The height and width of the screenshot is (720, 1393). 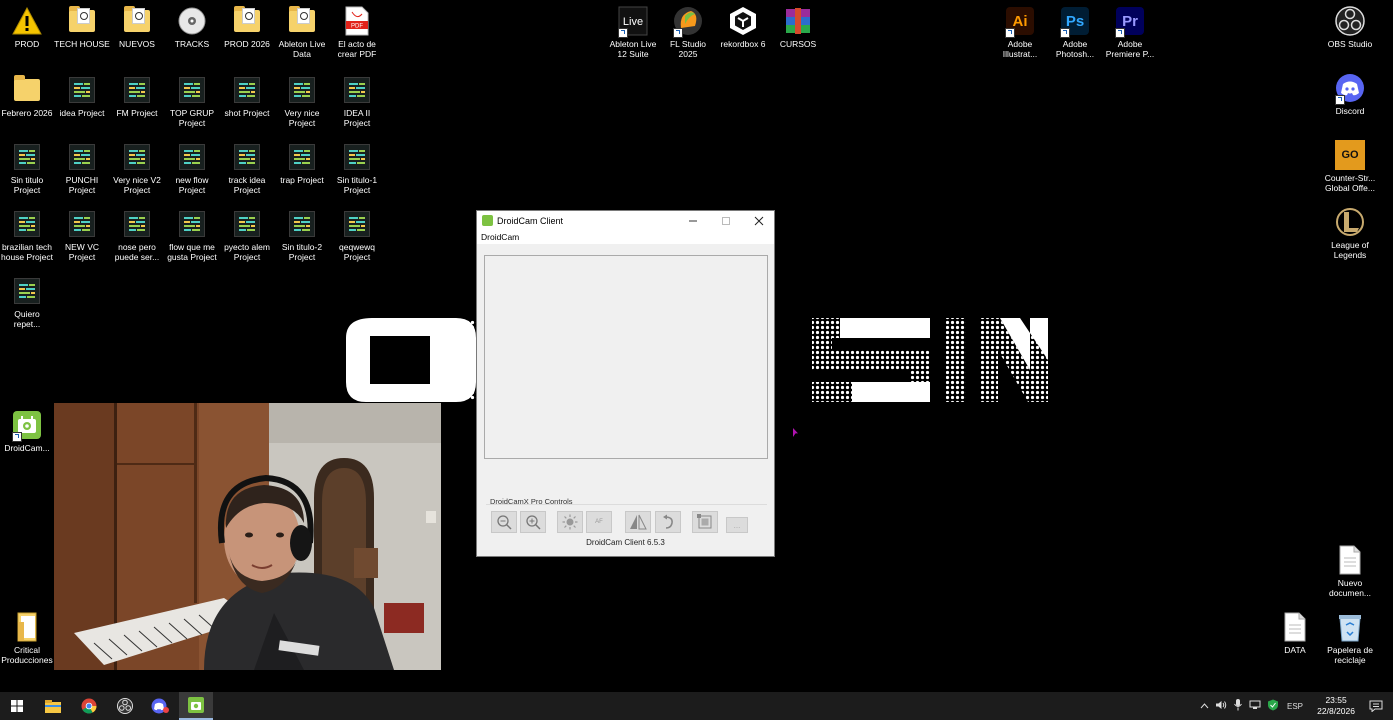 I want to click on desktop-icon-tracks: TRACKS, so click(x=192, y=27).